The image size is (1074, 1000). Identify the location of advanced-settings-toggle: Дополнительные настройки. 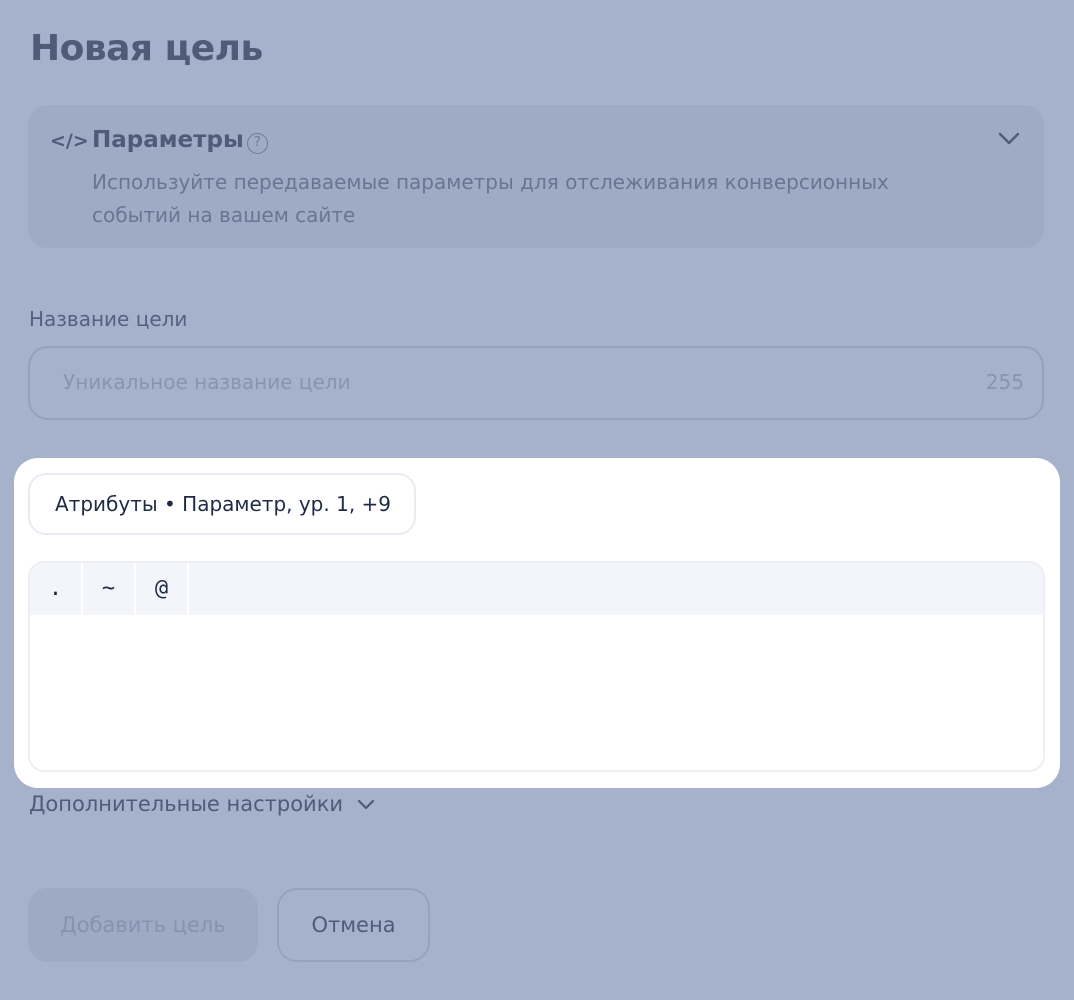
(202, 804).